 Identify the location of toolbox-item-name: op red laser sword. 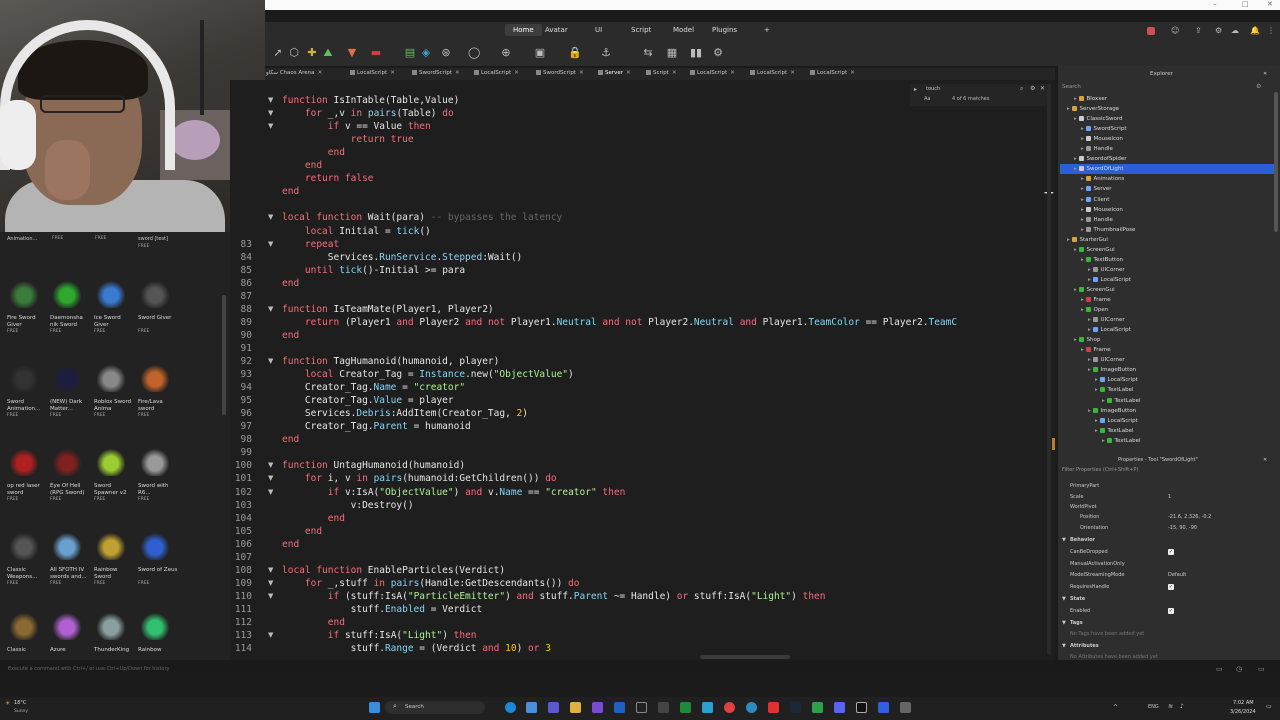
(28, 489).